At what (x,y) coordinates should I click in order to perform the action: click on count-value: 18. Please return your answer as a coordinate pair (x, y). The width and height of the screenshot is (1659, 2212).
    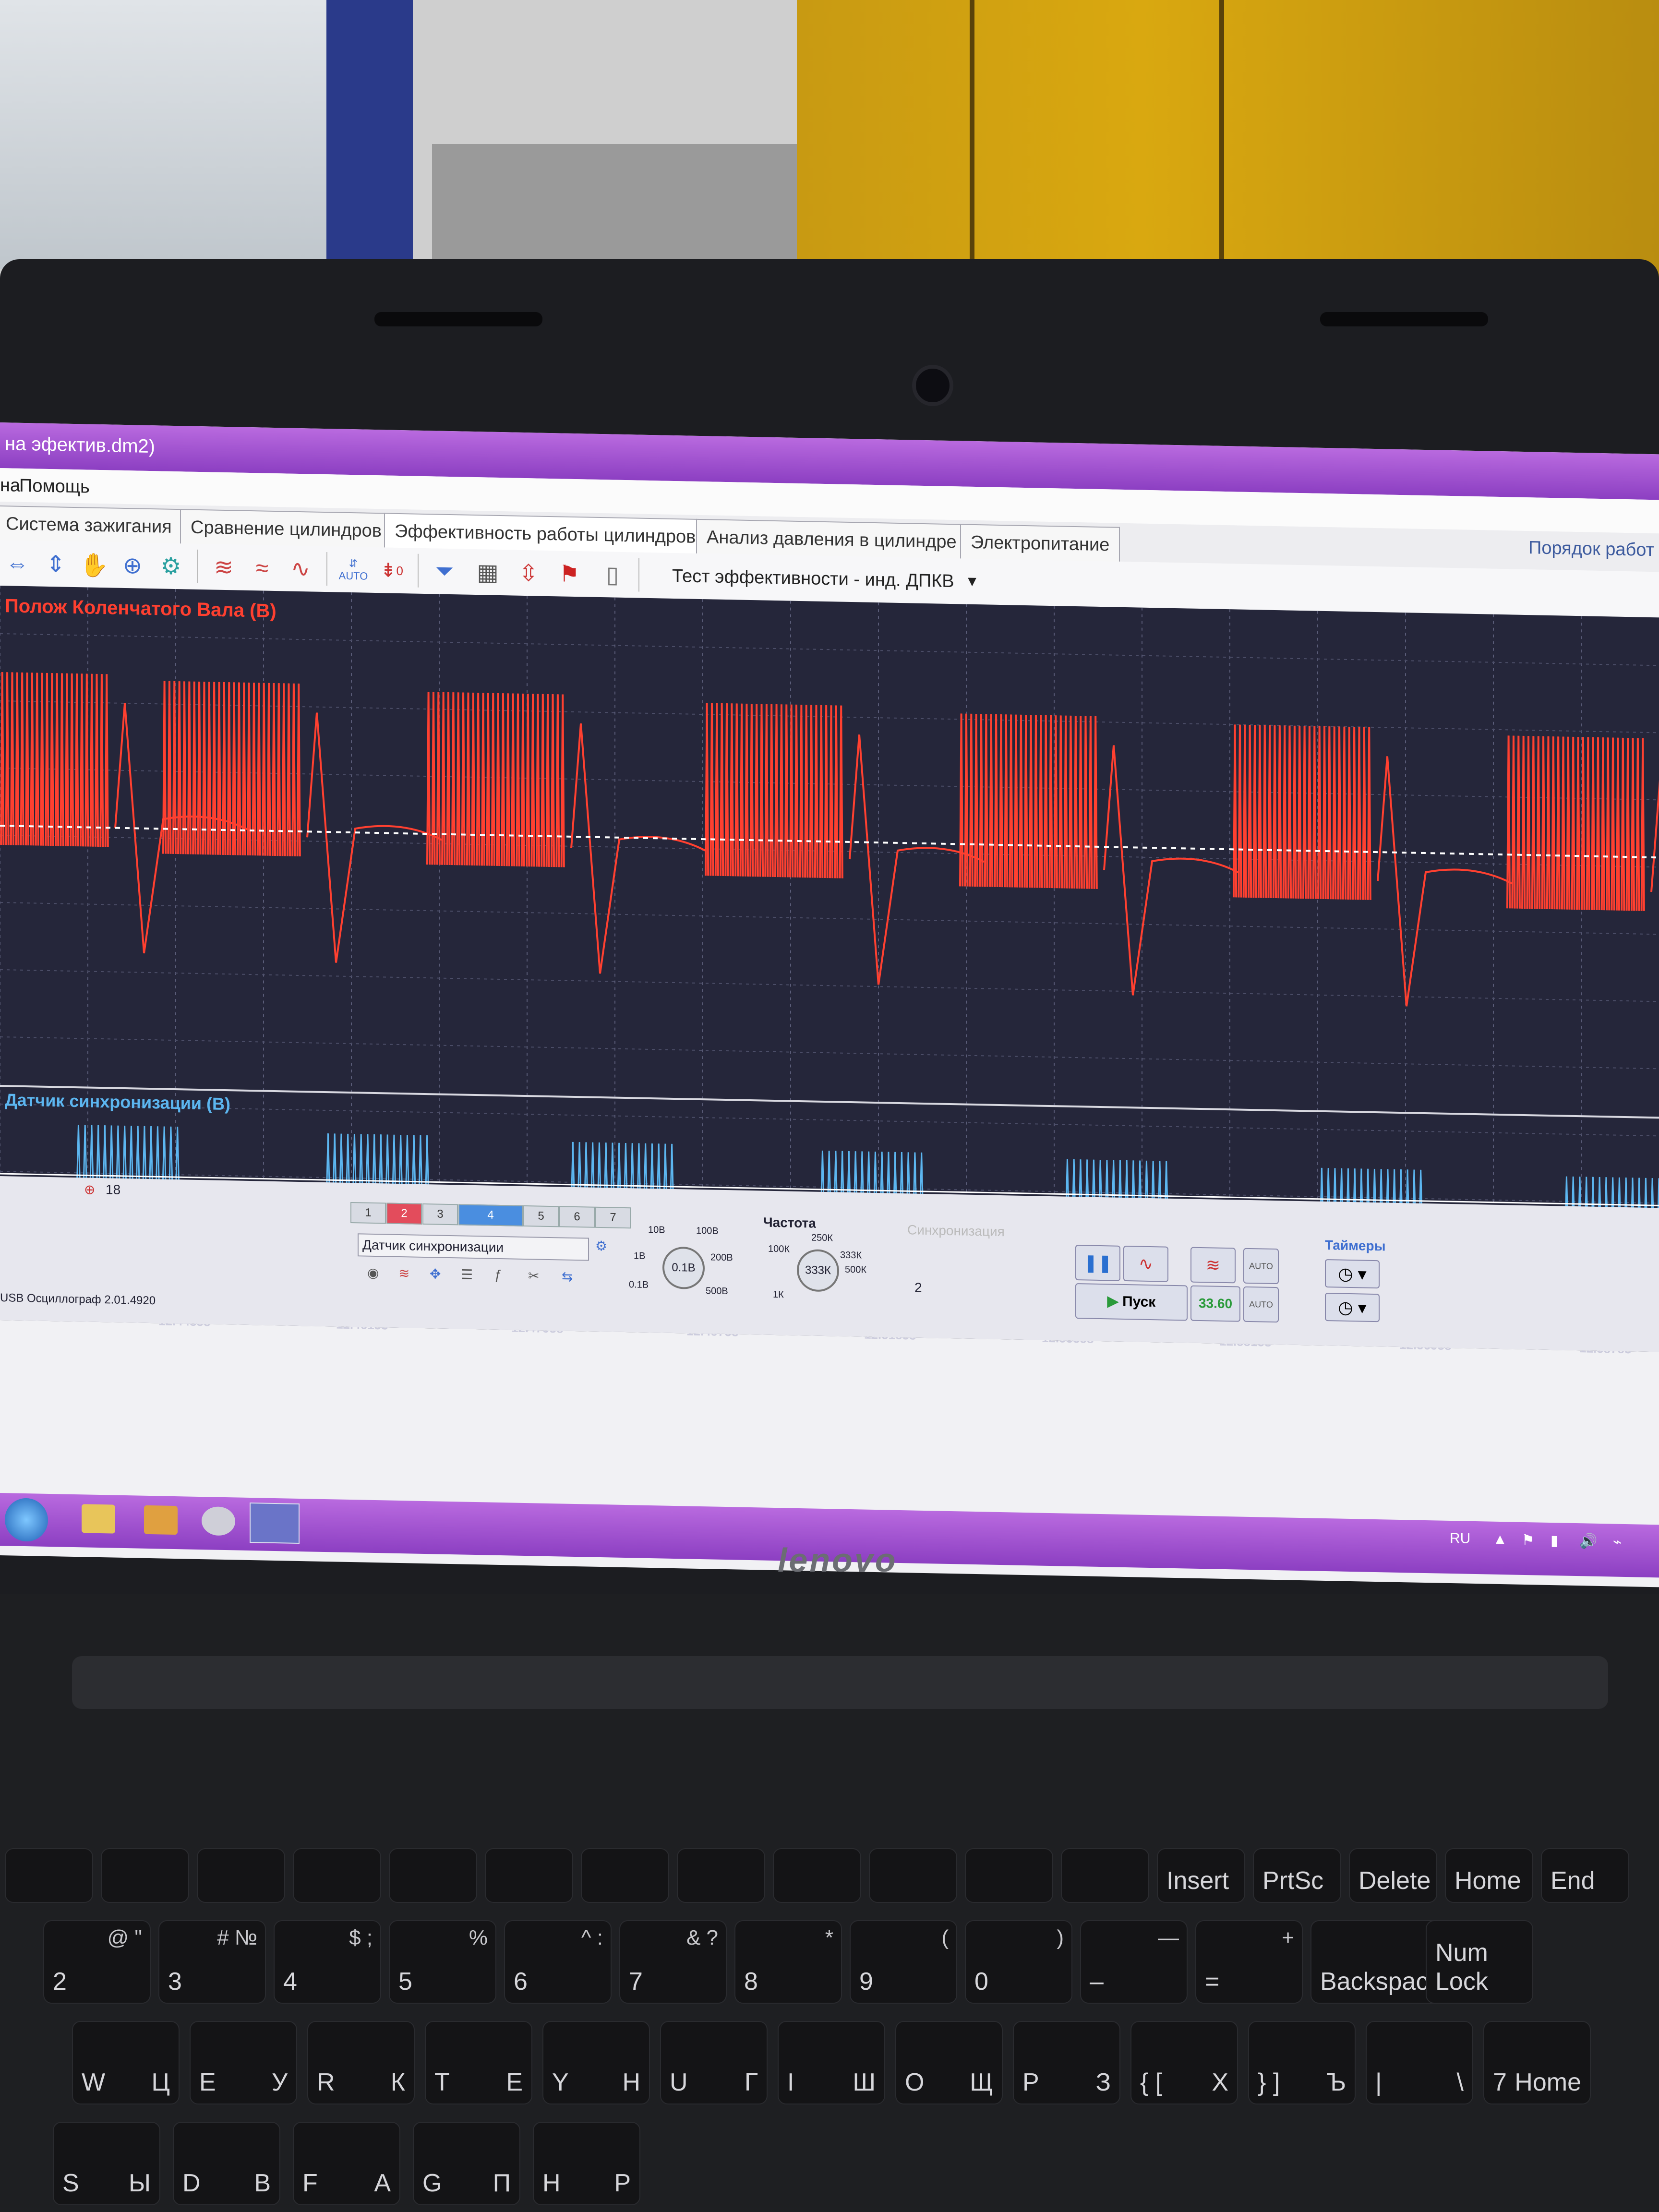
    Looking at the image, I should click on (113, 1190).